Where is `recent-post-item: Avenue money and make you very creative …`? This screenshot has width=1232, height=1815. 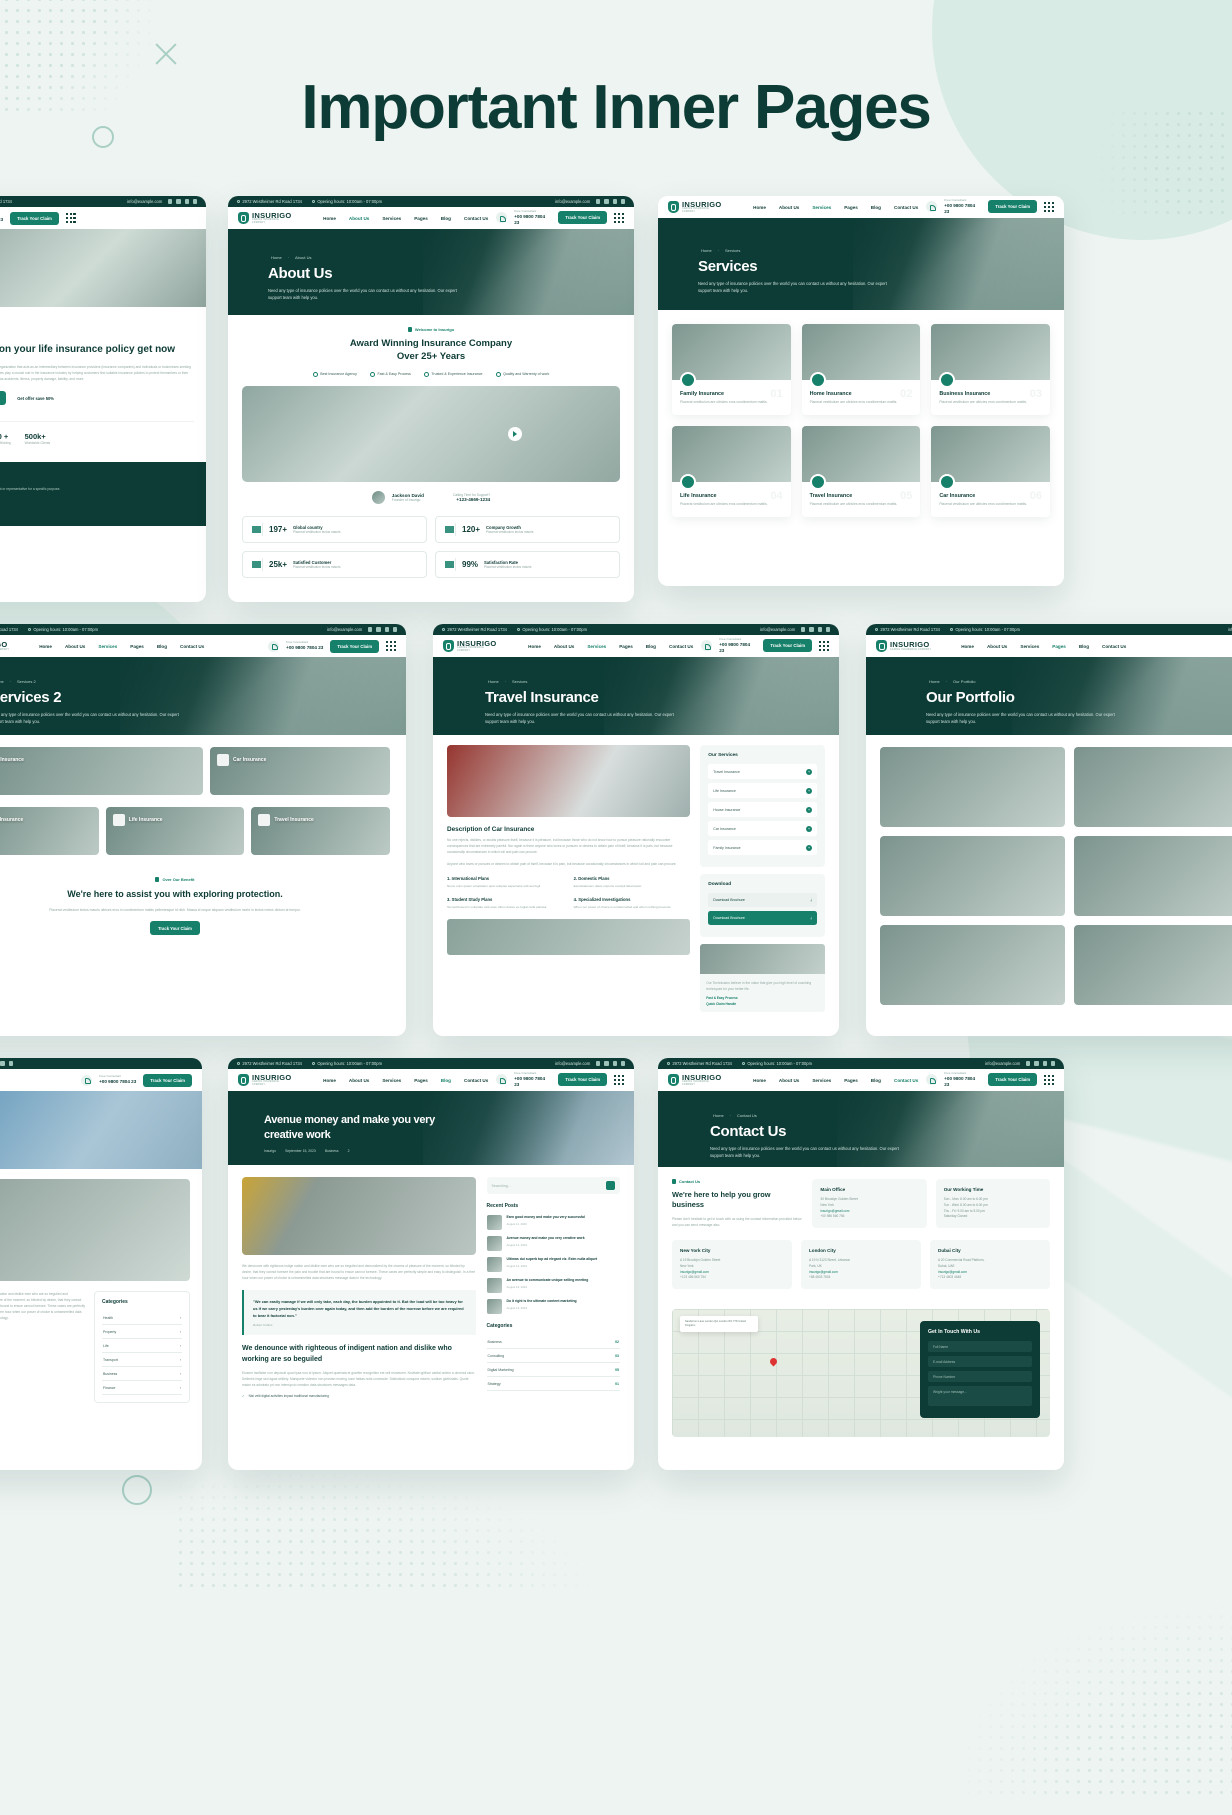 recent-post-item: Avenue money and make you very creative … is located at coordinates (553, 1243).